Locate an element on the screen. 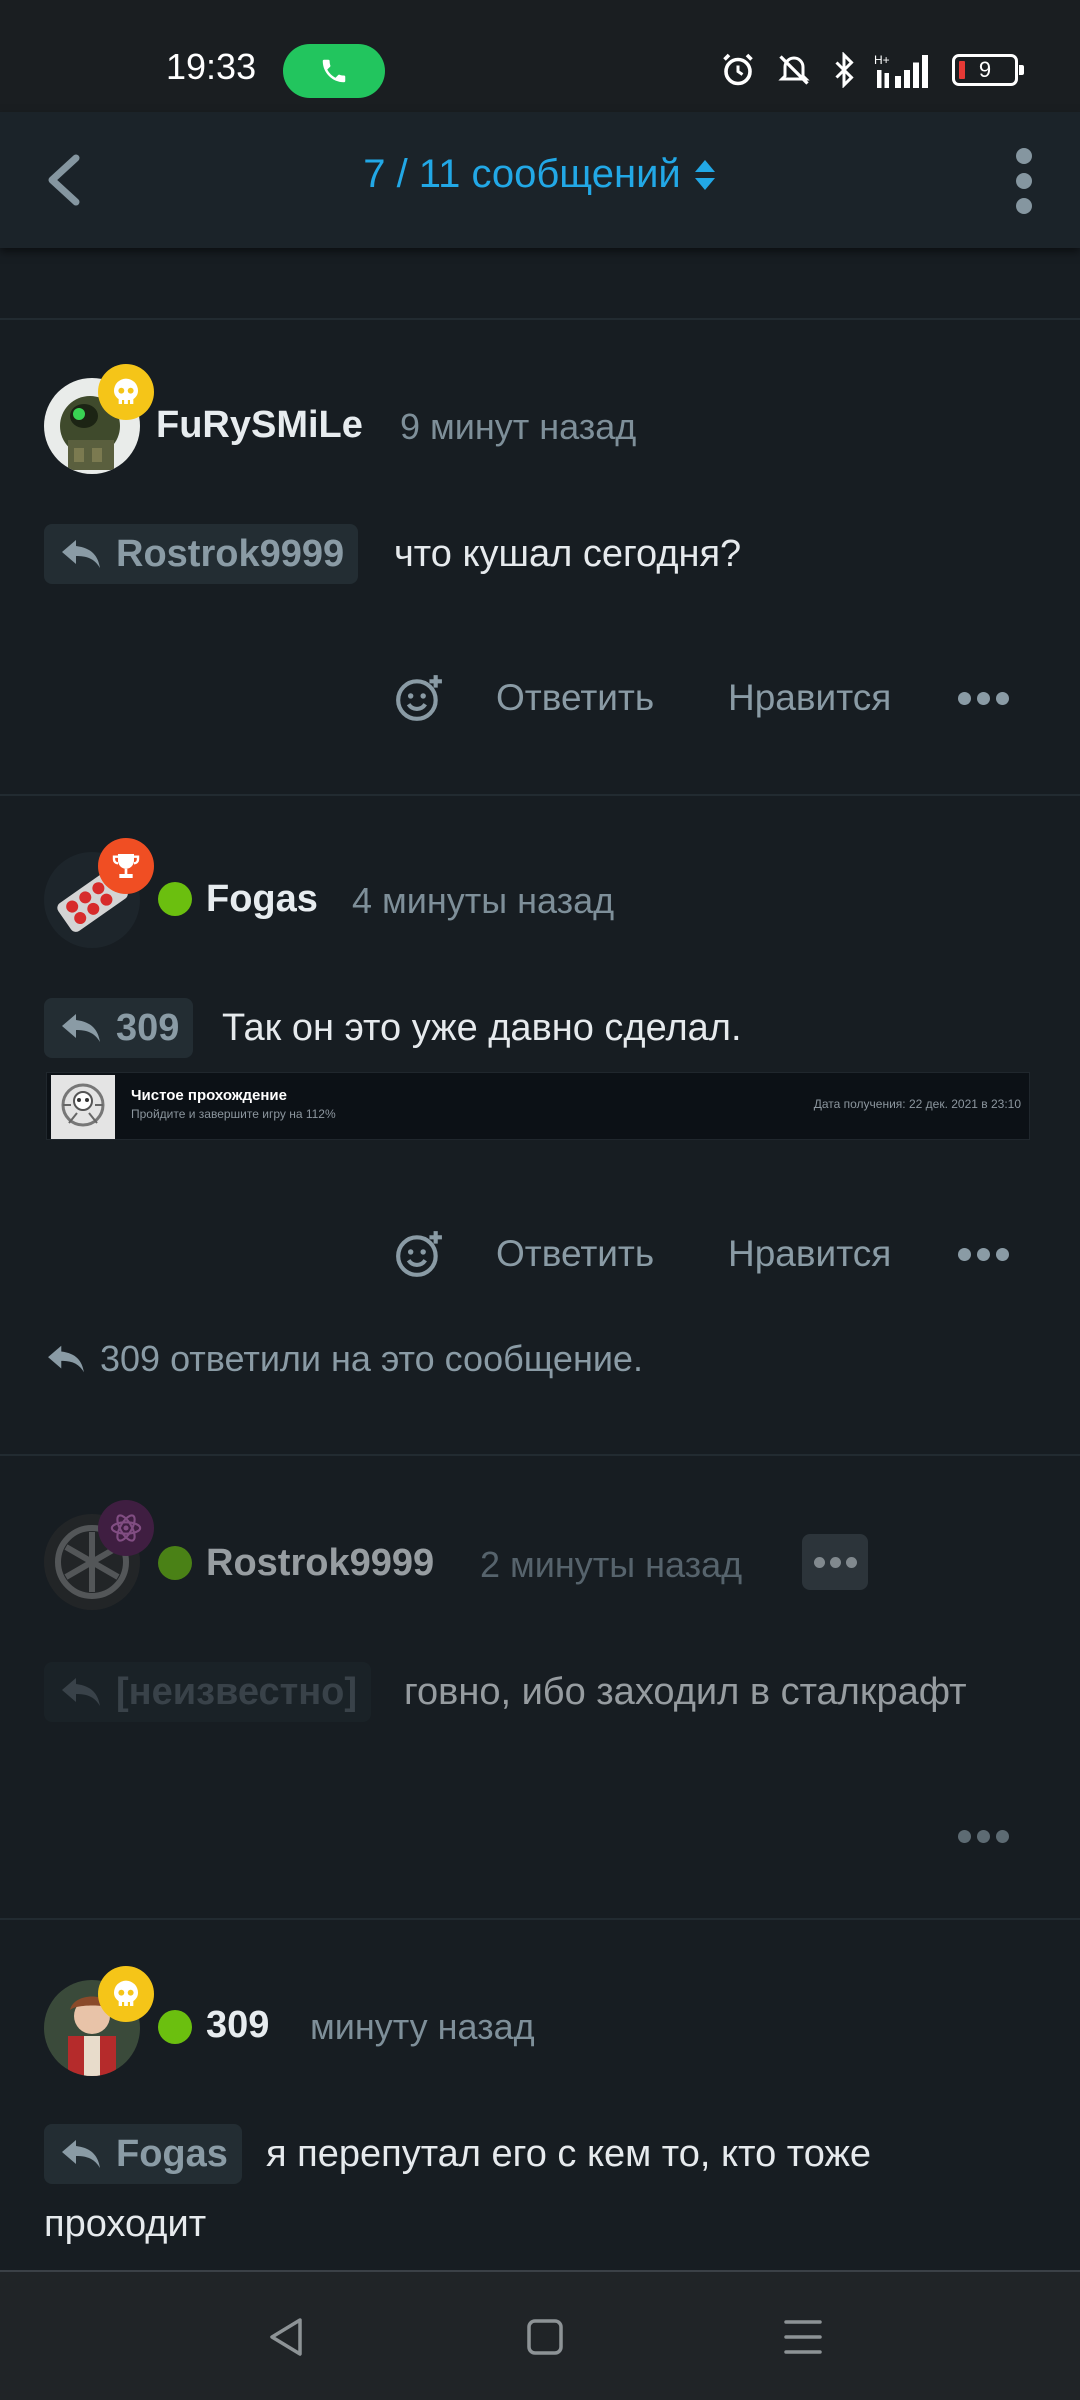 Image resolution: width=1080 pixels, height=2400 pixels. battery-level: 9 is located at coordinates (985, 69).